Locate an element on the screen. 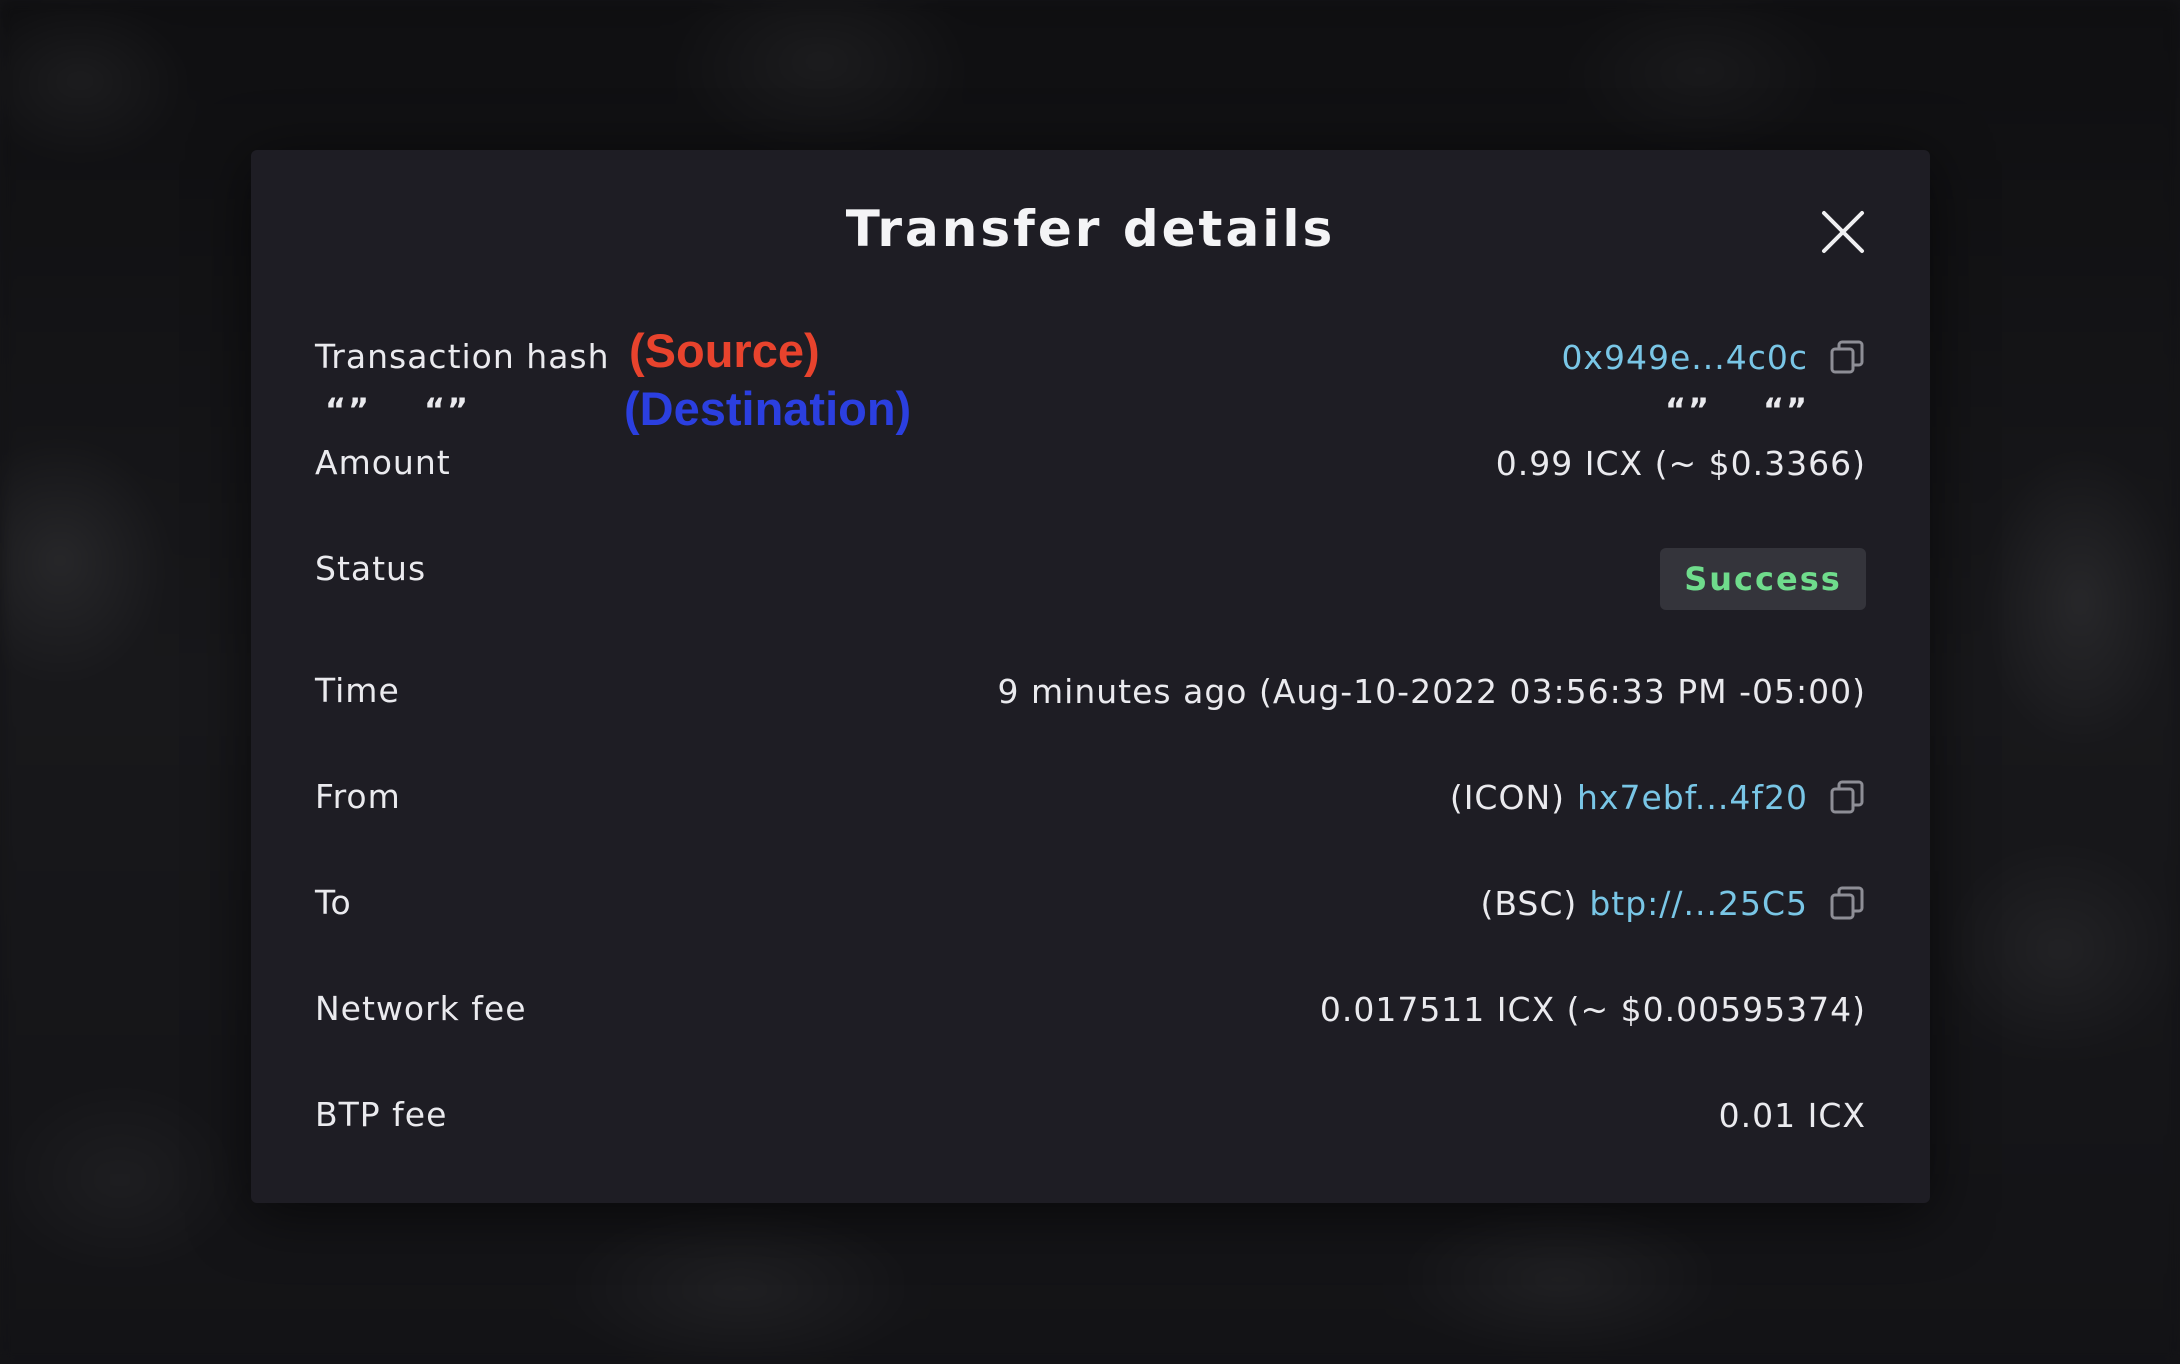  btp-fee-value: 0.01 ICX is located at coordinates (1792, 1115).